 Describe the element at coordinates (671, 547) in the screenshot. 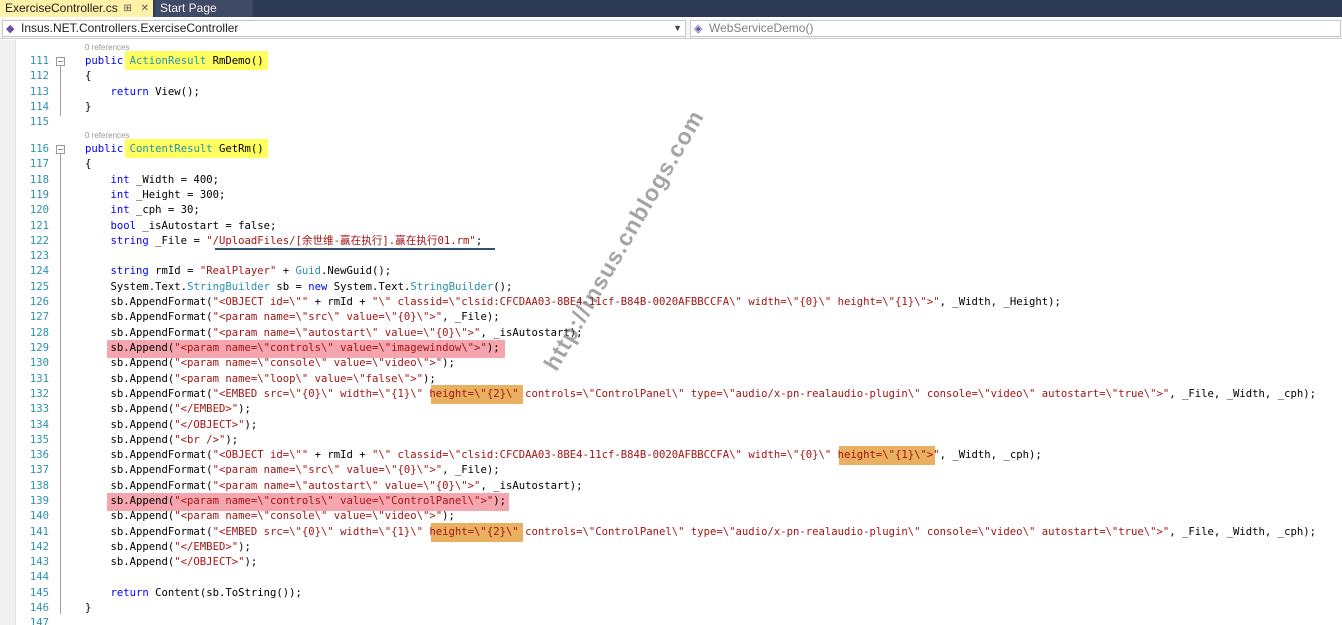

I see `code-line: 142 sb.Append("</EMBED>");` at that location.